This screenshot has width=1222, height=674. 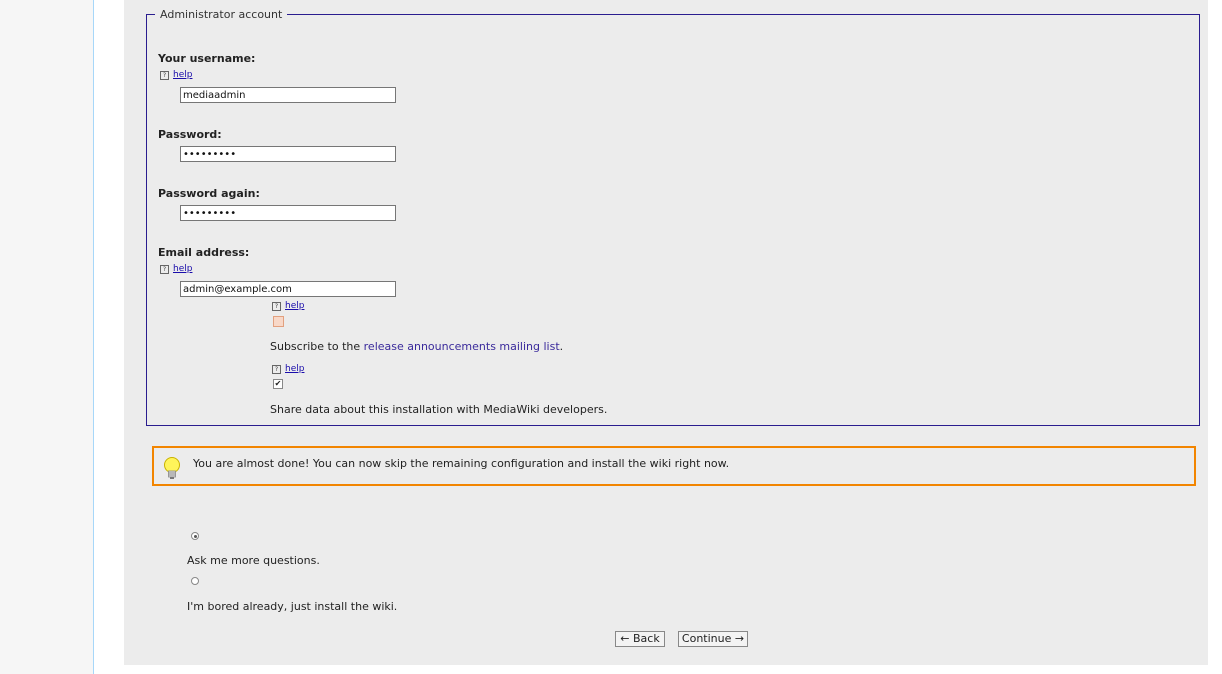 What do you see at coordinates (713, 639) in the screenshot?
I see `continue-button: Continue →` at bounding box center [713, 639].